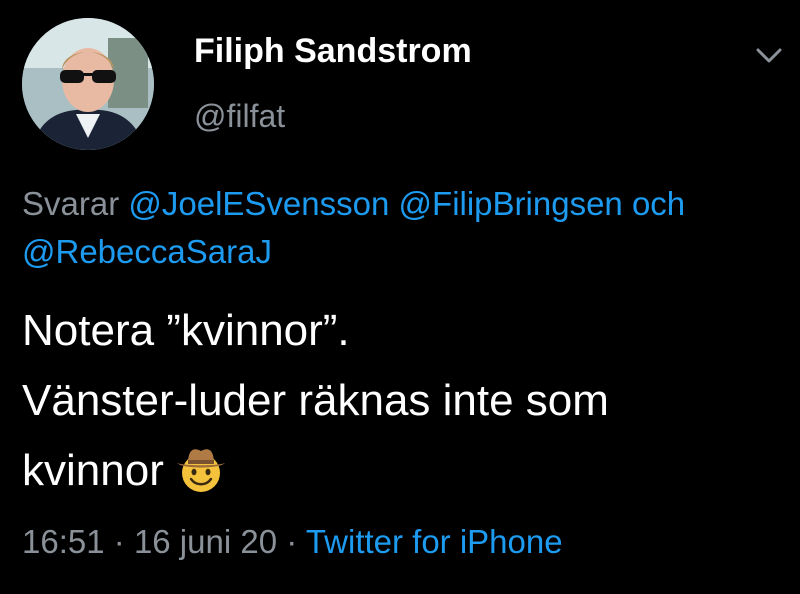  What do you see at coordinates (769, 55) in the screenshot?
I see `chevron-down-icon` at bounding box center [769, 55].